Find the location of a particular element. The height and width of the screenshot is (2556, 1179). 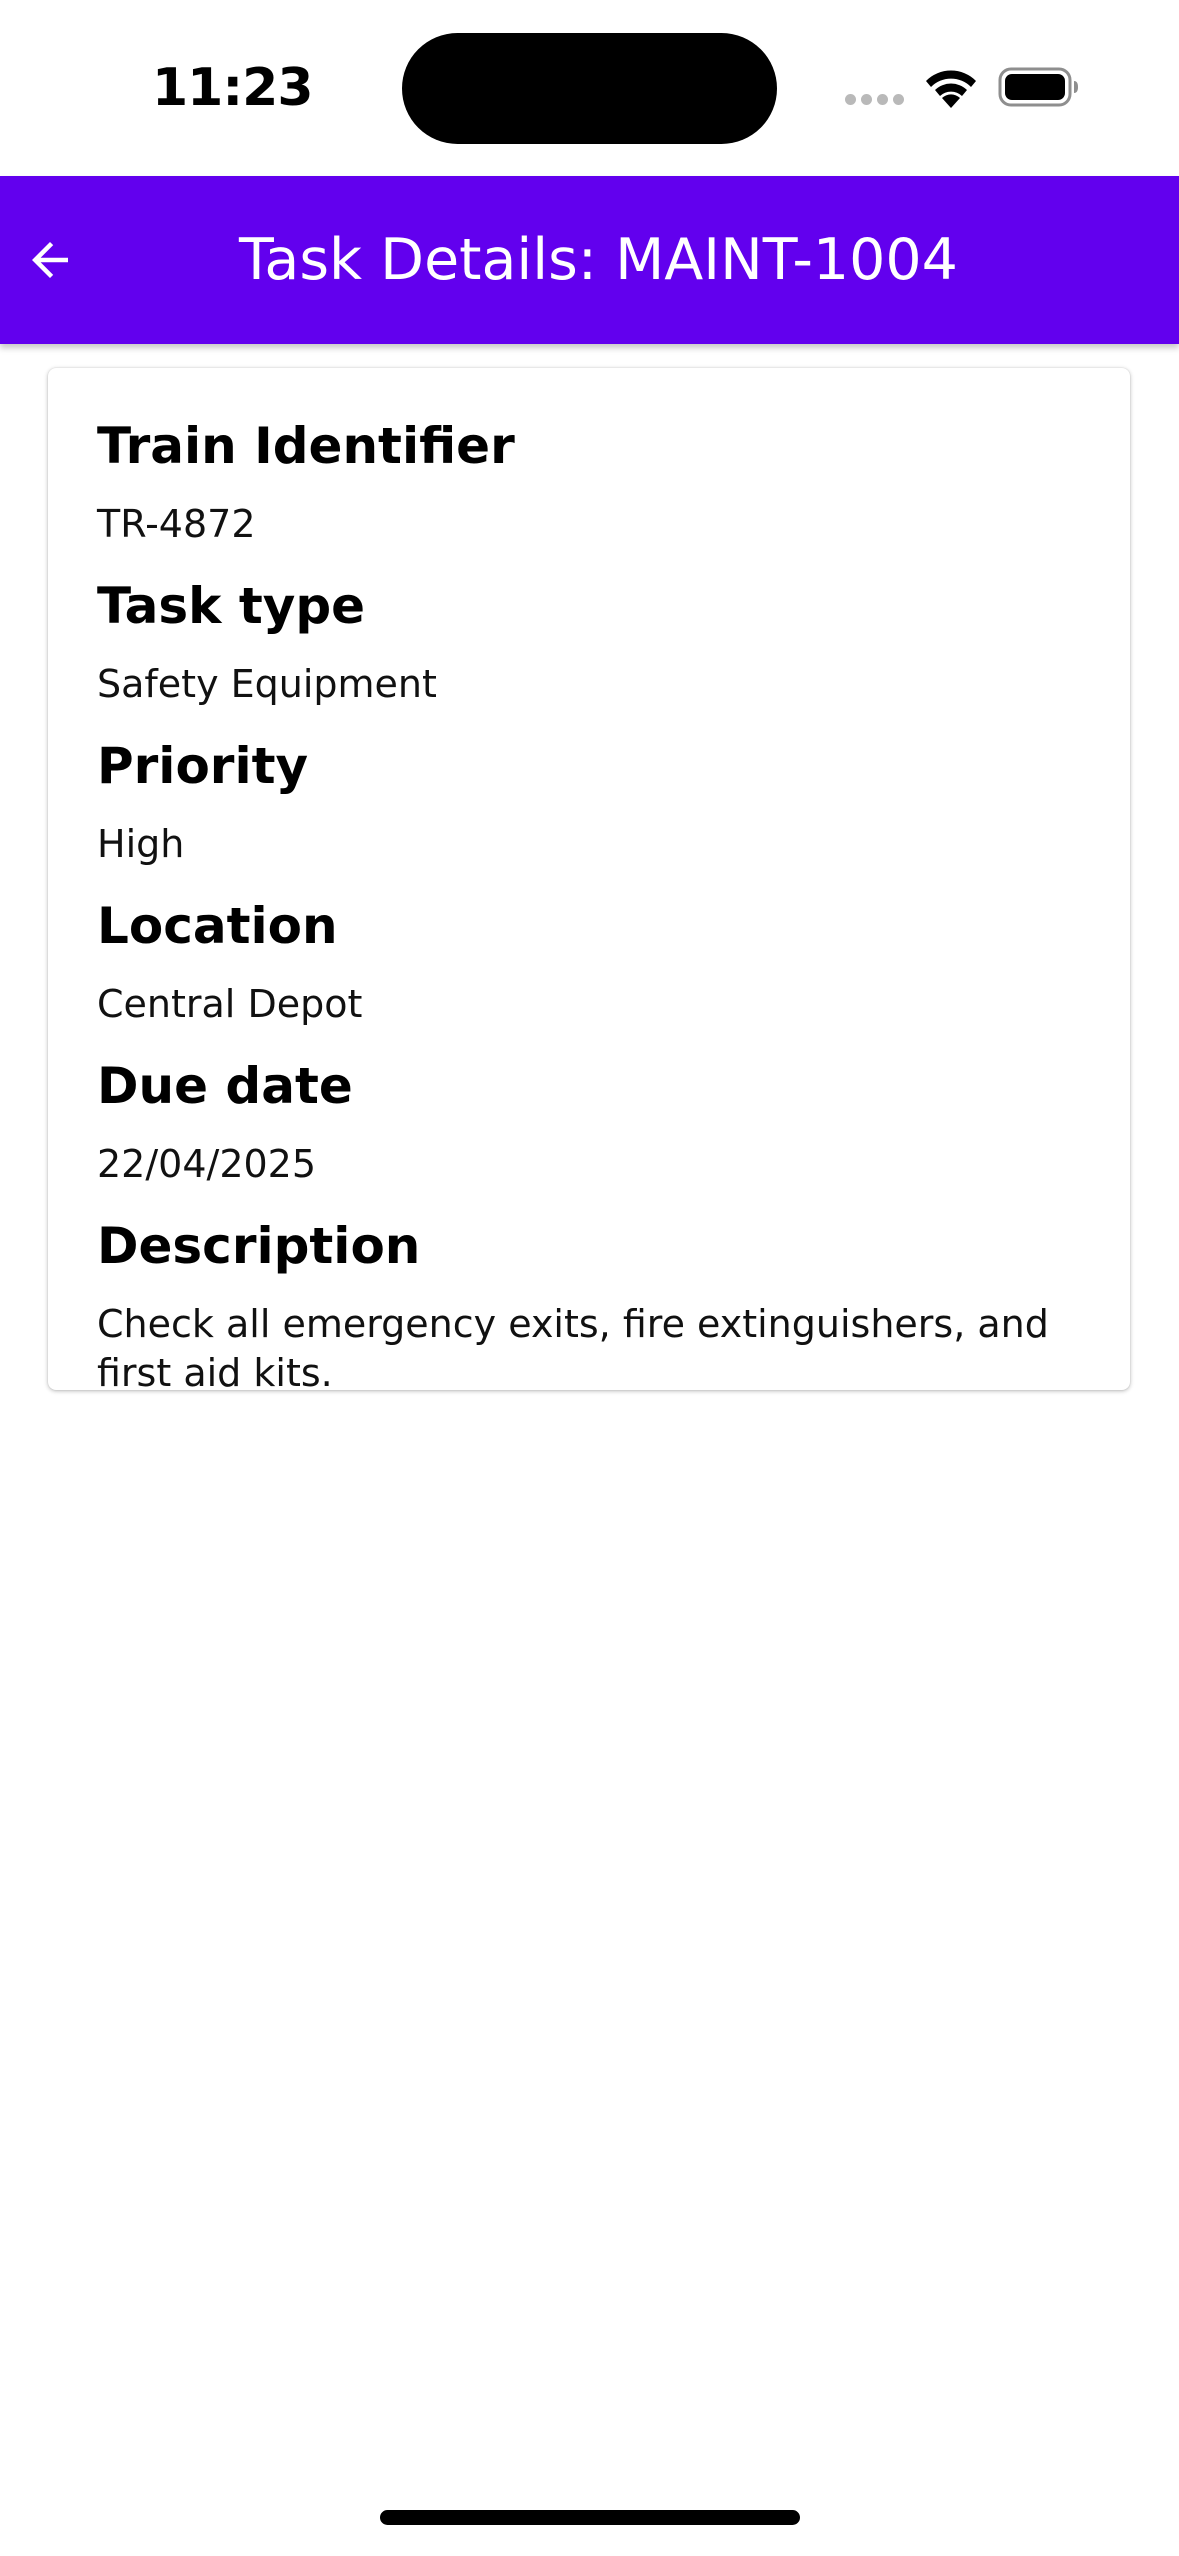

status-bar: 11:23 is located at coordinates (589, 88).